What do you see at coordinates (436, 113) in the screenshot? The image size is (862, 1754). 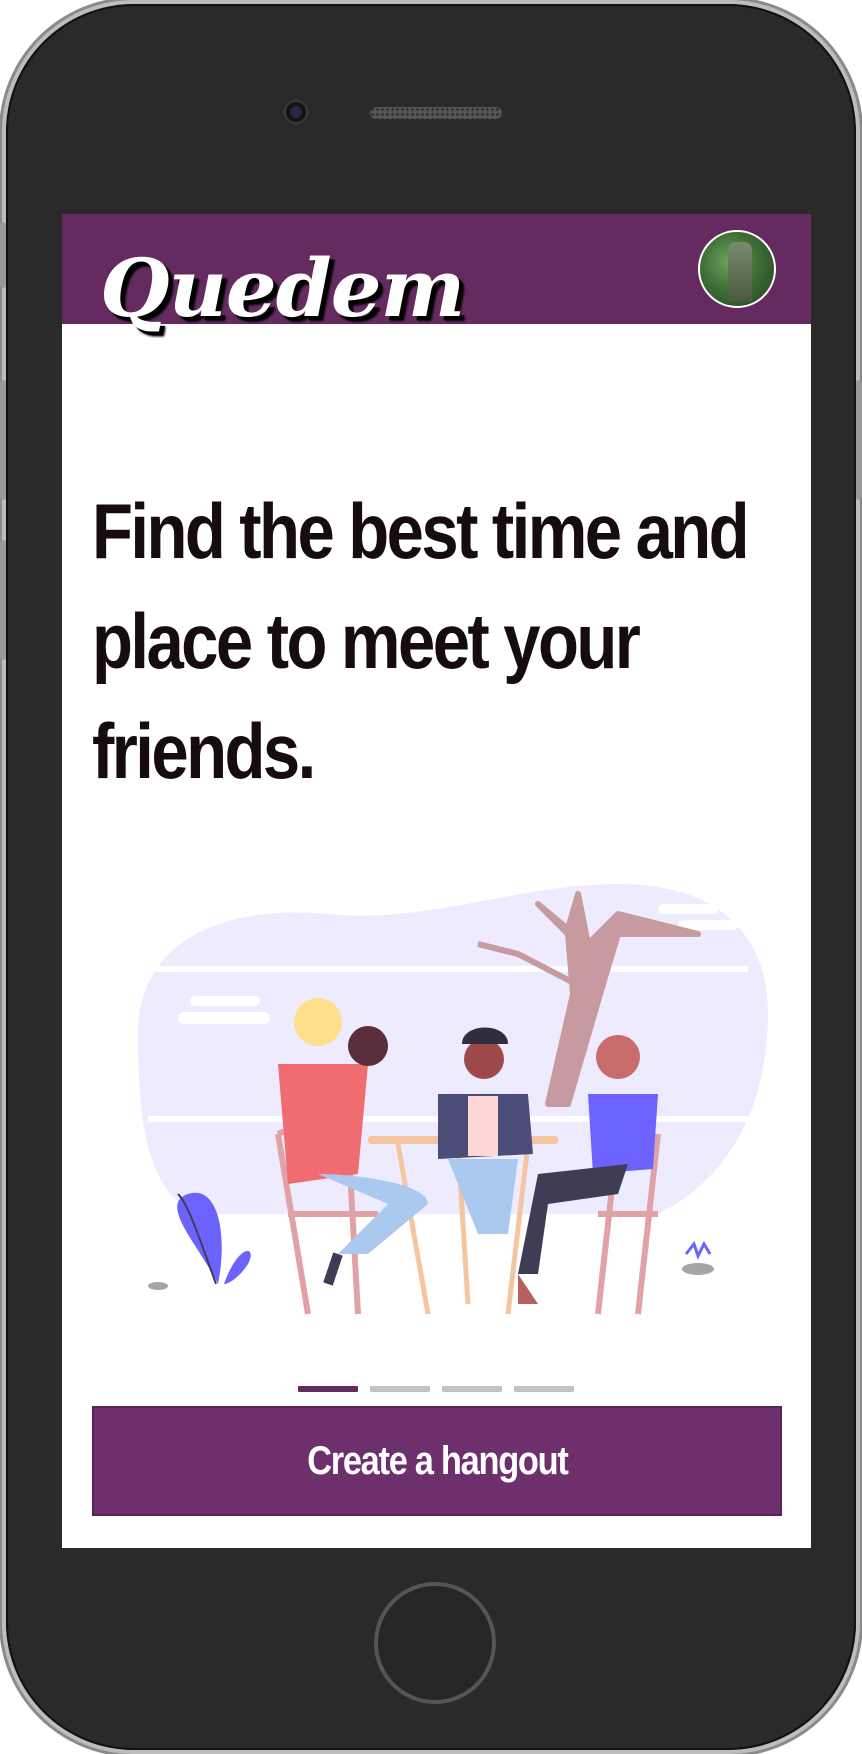 I see `speaker-grille` at bounding box center [436, 113].